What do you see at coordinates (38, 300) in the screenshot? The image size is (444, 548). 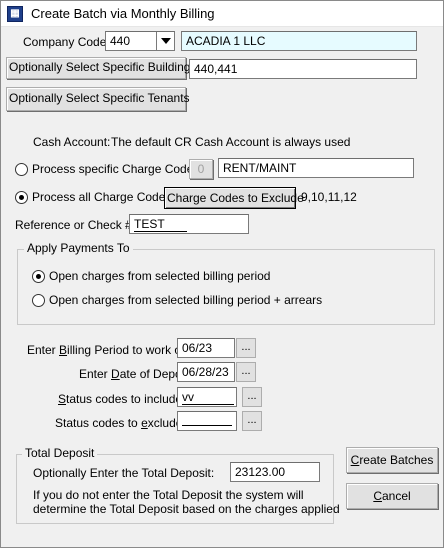 I see `open-charges-arrears-radio` at bounding box center [38, 300].